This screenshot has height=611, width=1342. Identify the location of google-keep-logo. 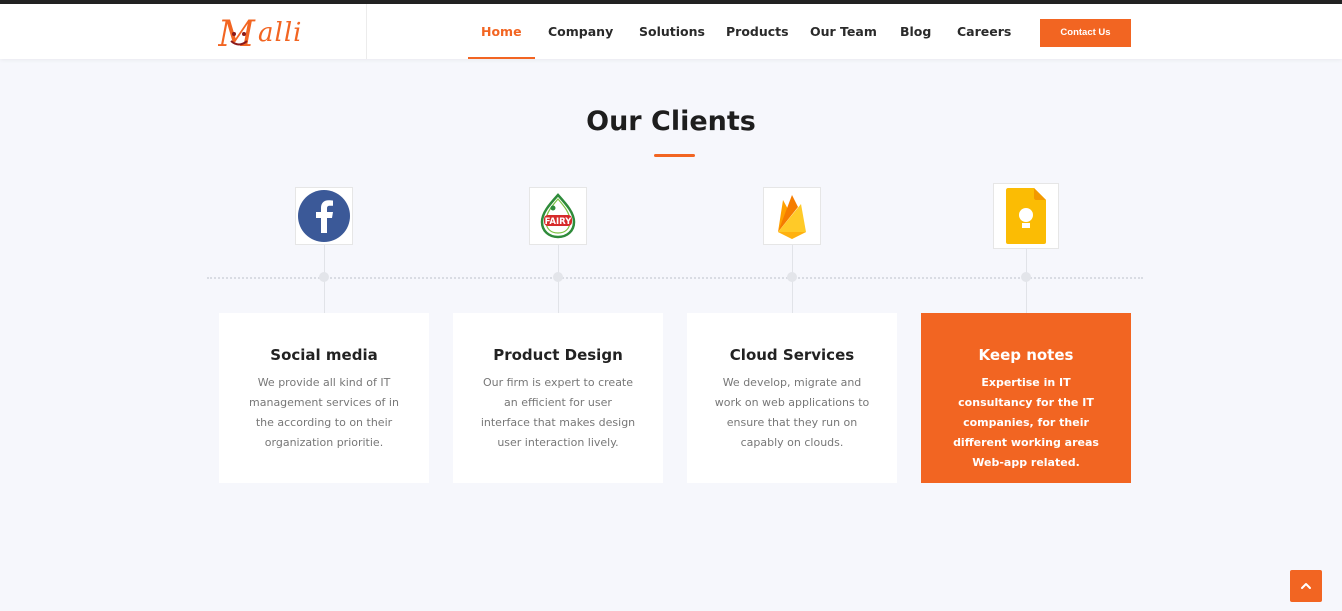
(1026, 216).